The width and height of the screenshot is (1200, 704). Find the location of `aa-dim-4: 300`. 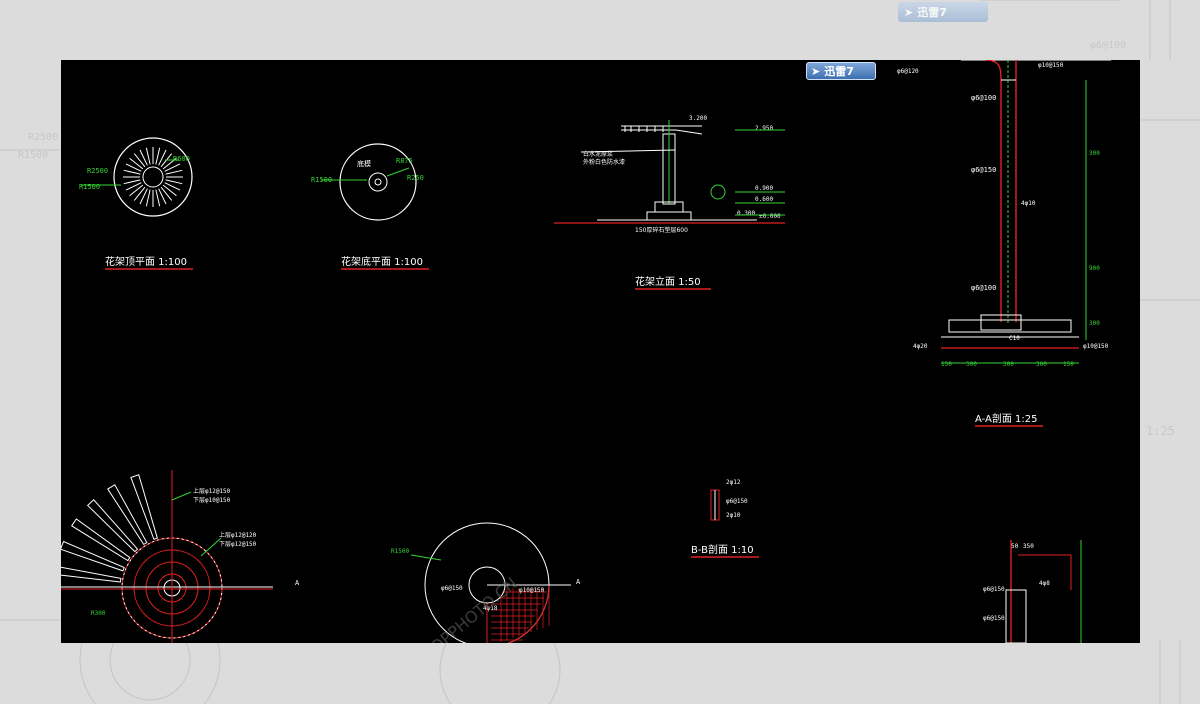

aa-dim-4: 300 is located at coordinates (1041, 364).